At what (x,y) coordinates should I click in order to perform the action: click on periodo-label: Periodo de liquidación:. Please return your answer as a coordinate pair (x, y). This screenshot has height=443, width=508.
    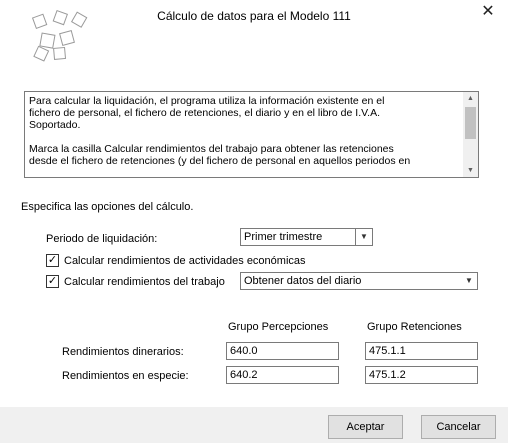
    Looking at the image, I should click on (102, 239).